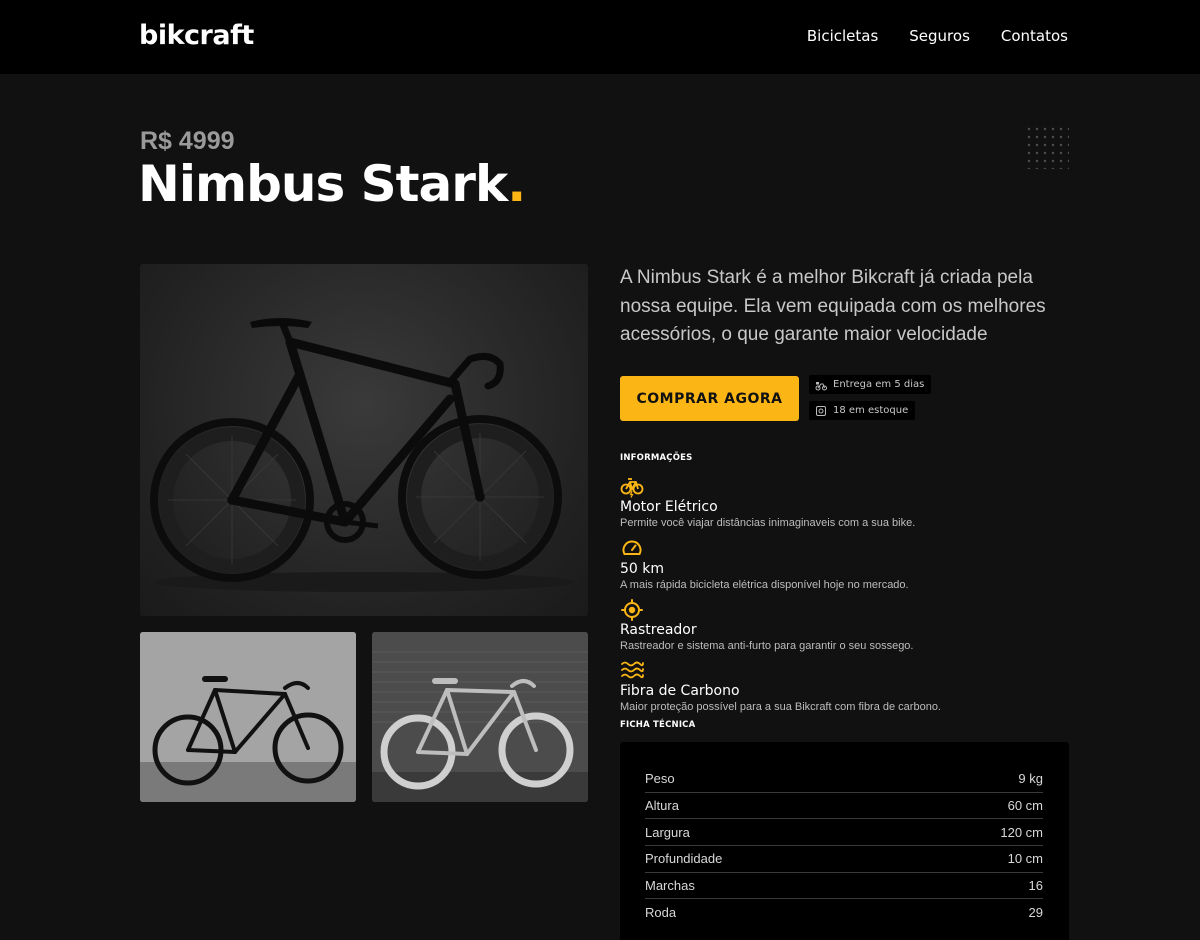 The width and height of the screenshot is (1200, 940). Describe the element at coordinates (879, 384) in the screenshot. I see `delivery-text: Entrega em 5 dias` at that location.